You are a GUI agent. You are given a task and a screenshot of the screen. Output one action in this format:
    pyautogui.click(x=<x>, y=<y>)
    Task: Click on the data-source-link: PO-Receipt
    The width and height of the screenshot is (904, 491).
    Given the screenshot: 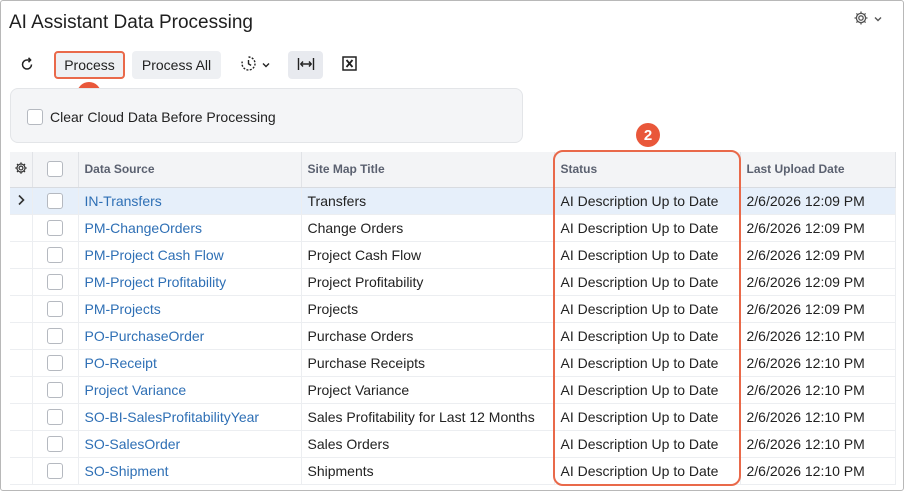 What is the action you would take?
    pyautogui.click(x=121, y=363)
    